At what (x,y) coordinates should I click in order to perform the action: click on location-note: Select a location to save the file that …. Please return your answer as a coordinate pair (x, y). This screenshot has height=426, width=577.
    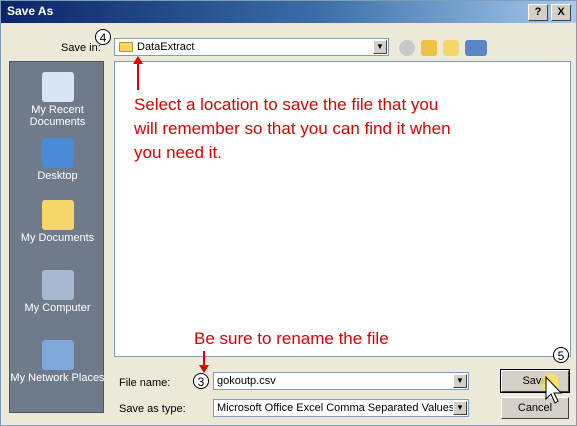
    Looking at the image, I should click on (292, 128).